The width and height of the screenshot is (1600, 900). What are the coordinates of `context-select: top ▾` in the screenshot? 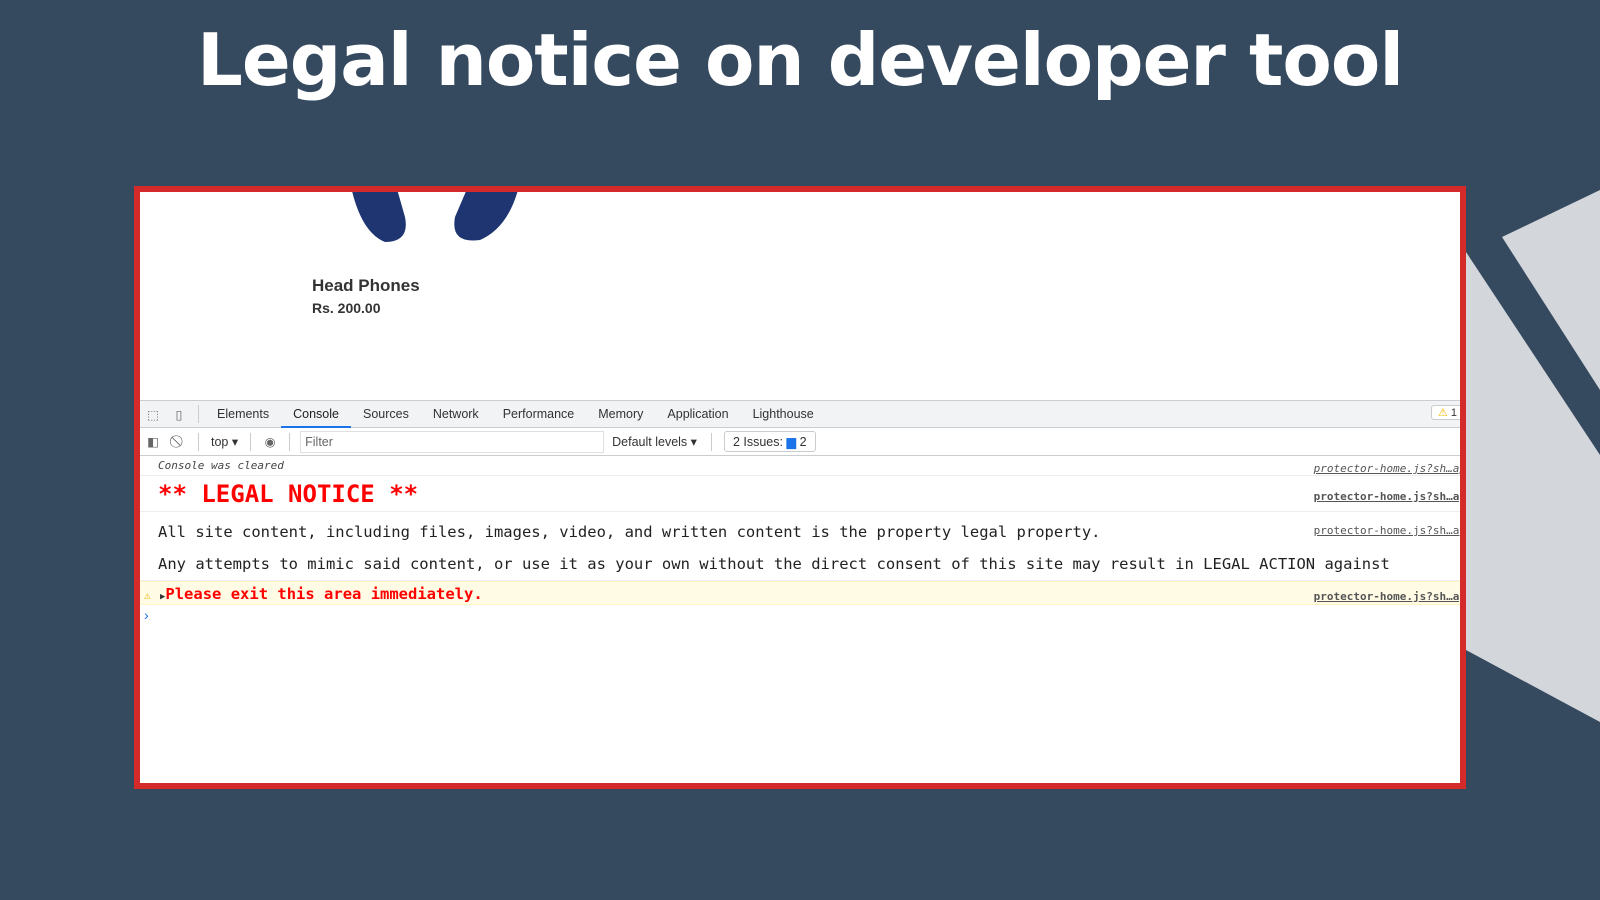 It's located at (224, 441).